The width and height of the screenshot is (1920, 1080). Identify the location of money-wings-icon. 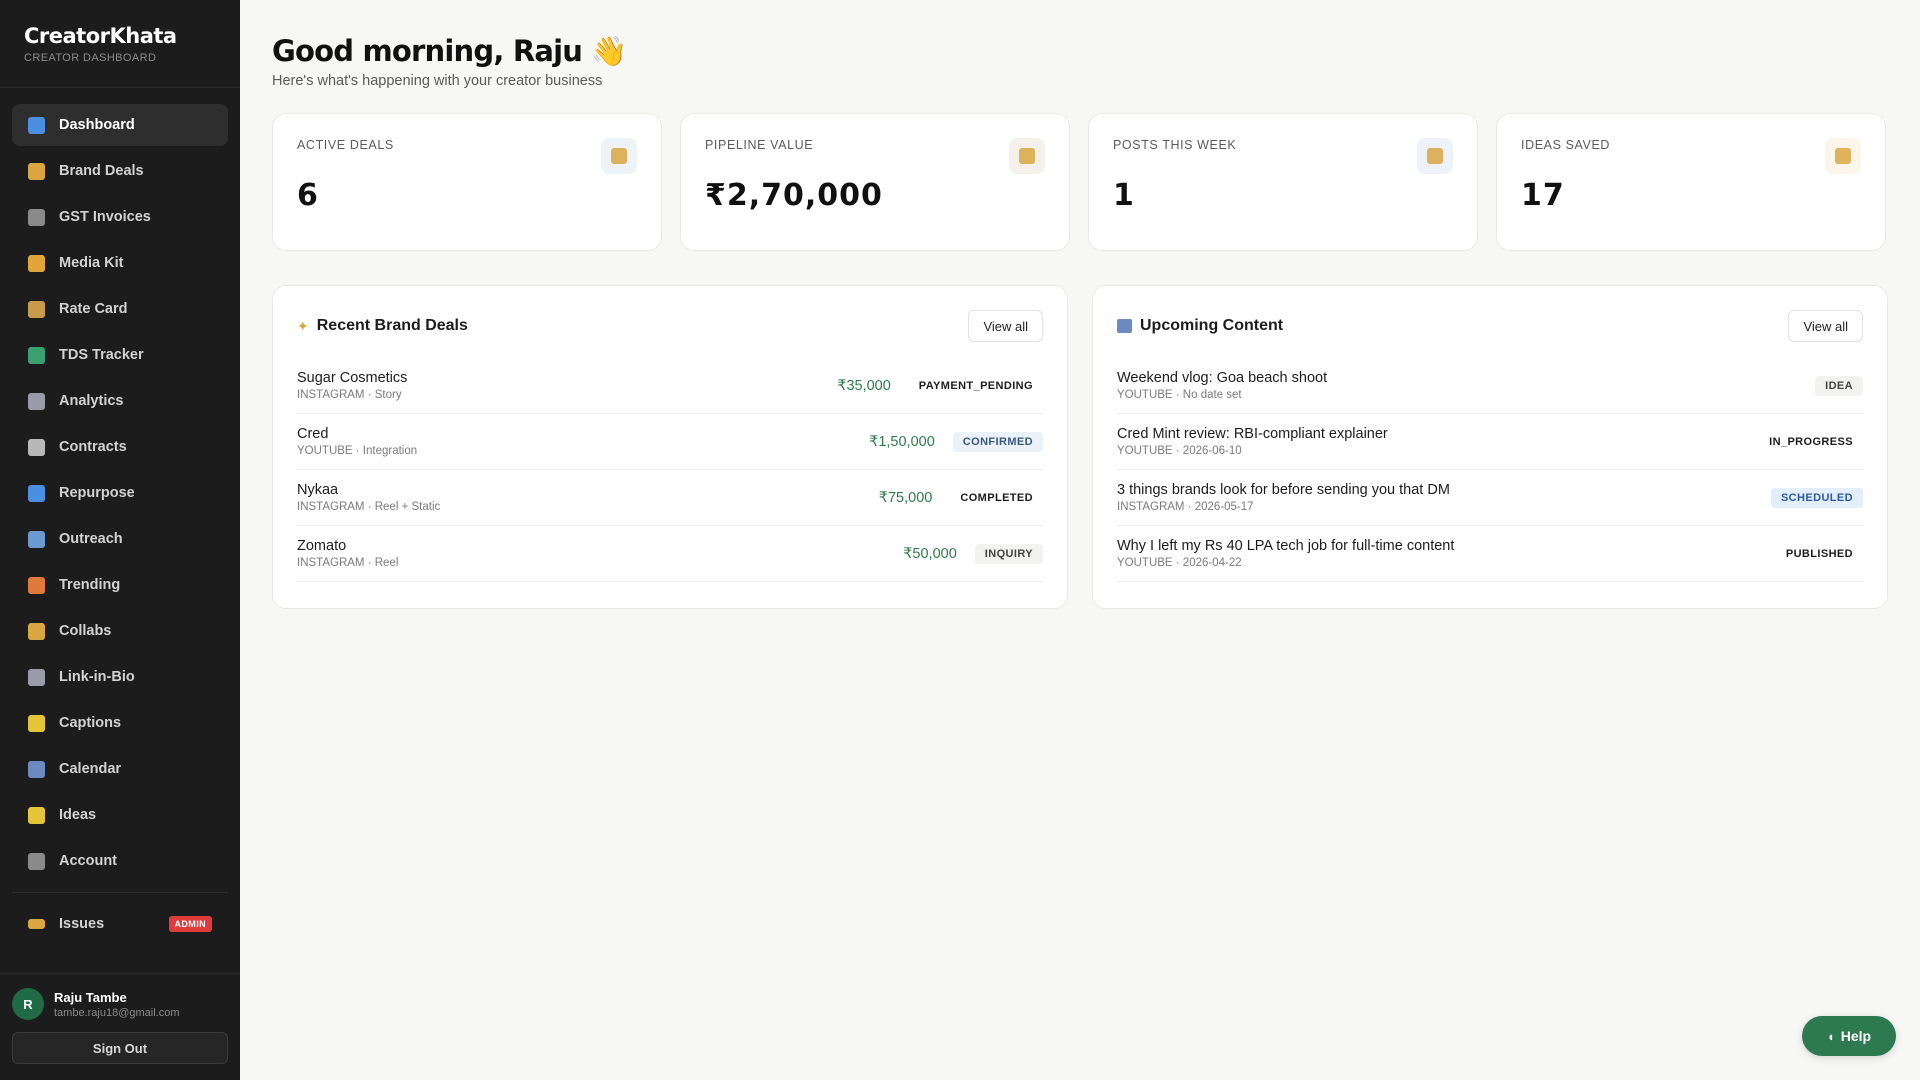
(36, 355).